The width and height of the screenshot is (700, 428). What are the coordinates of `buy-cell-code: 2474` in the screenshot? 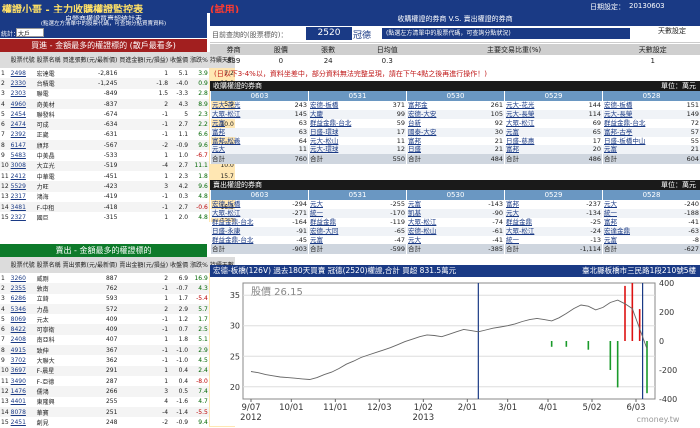 It's located at (23, 124).